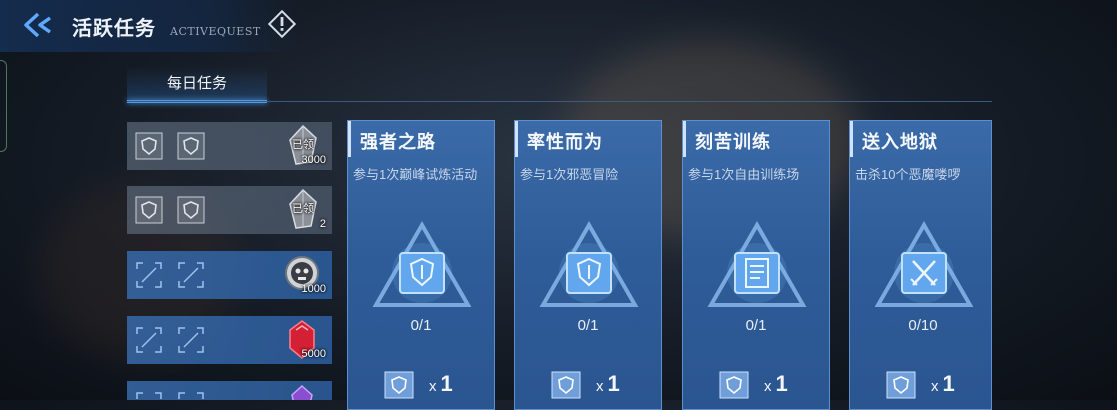 Image resolution: width=1117 pixels, height=410 pixels. I want to click on page-title: 活跃任务, so click(114, 28).